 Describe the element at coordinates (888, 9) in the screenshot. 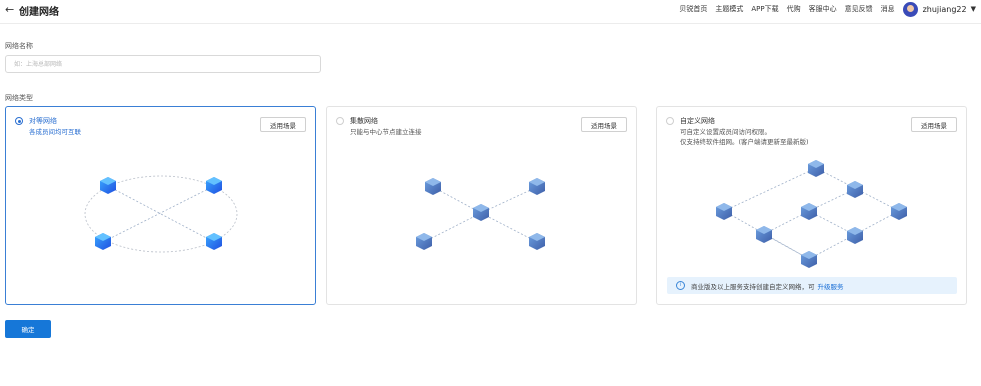

I see `nav-messages-link: 消息` at that location.